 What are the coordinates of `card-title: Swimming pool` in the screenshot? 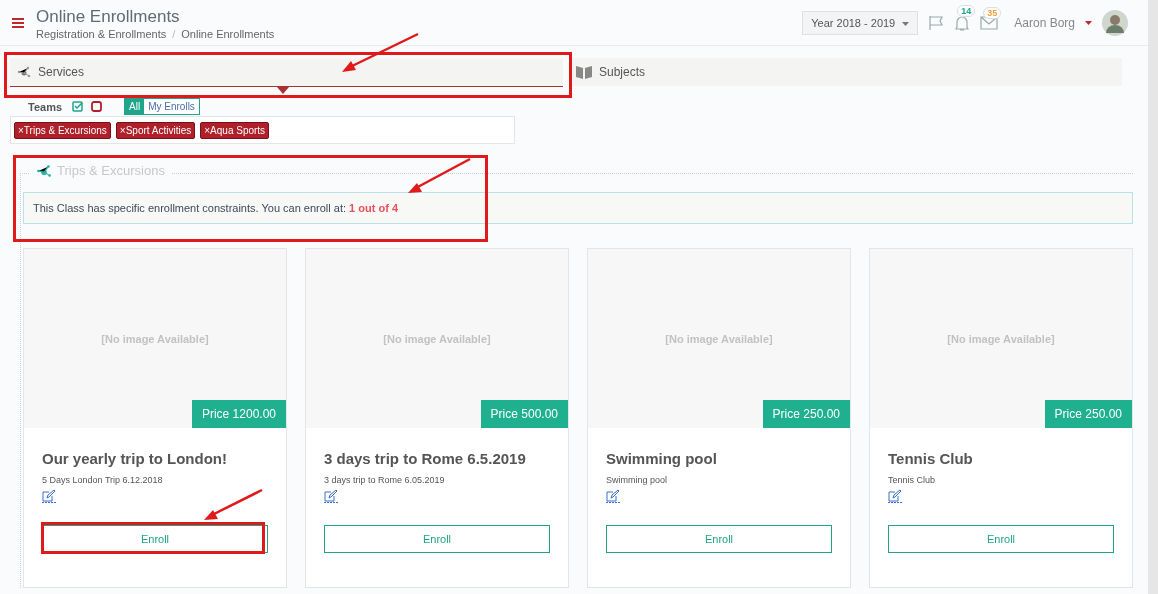 It's located at (662, 458).